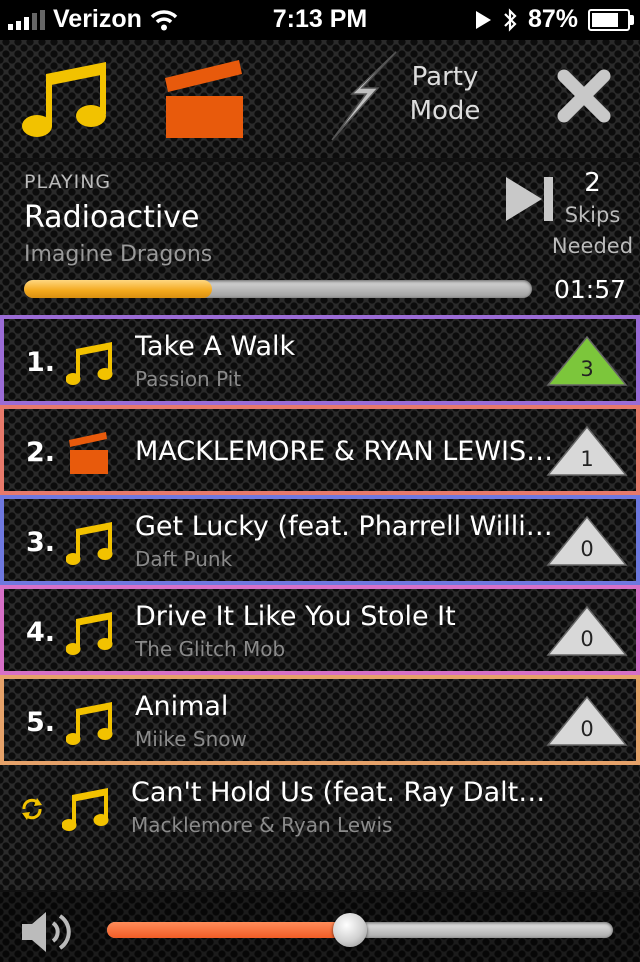  What do you see at coordinates (611, 19) in the screenshot?
I see `battery-icon` at bounding box center [611, 19].